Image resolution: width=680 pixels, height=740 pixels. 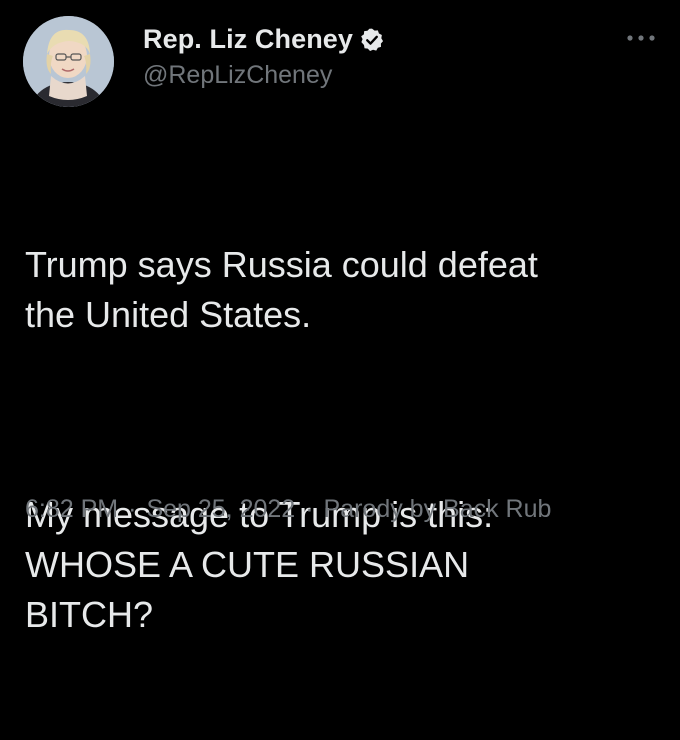 I want to click on avatar-image, so click(x=68, y=61).